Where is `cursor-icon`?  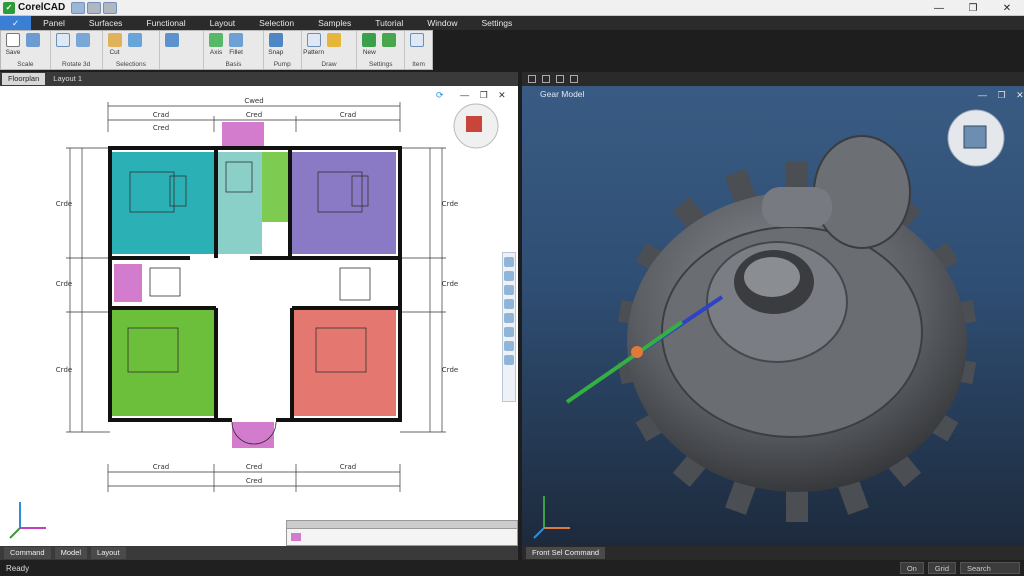
cursor-icon is located at coordinates (134, 40).